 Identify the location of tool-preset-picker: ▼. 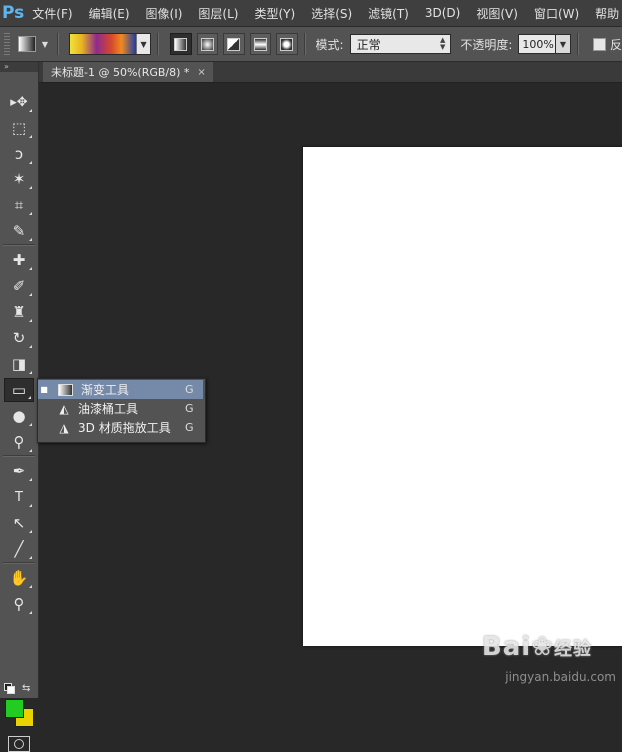
(34, 44).